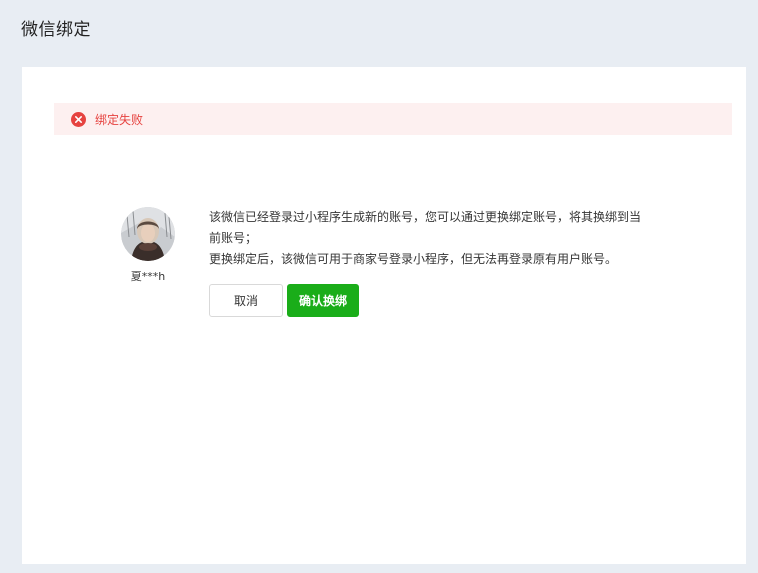 Image resolution: width=758 pixels, height=573 pixels. What do you see at coordinates (246, 300) in the screenshot?
I see `cancel-button: 取消` at bounding box center [246, 300].